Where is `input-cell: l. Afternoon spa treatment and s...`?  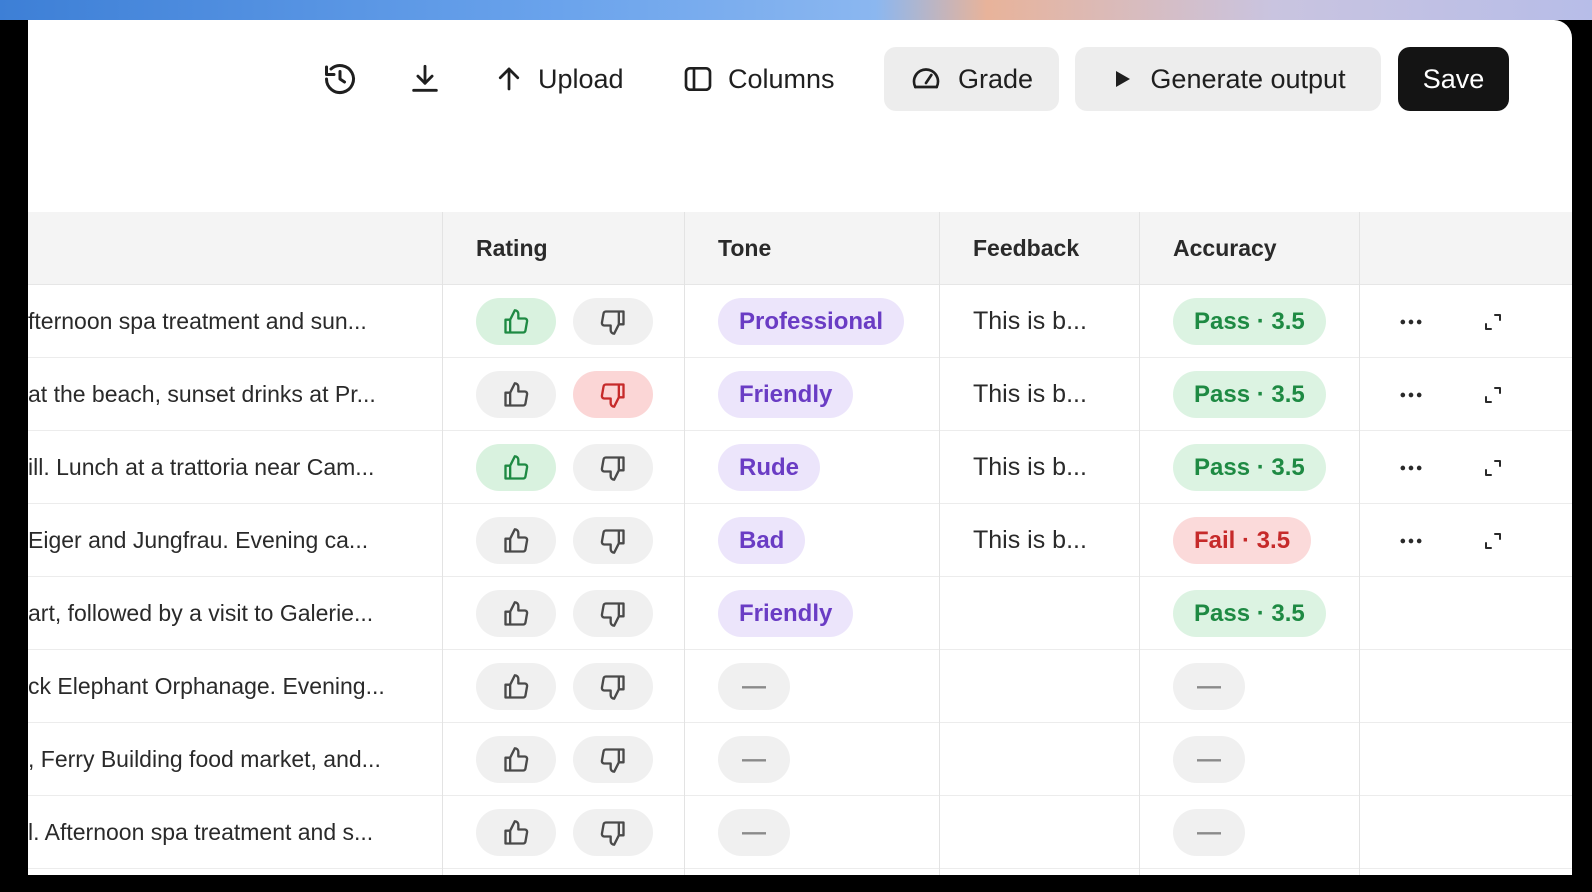 input-cell: l. Afternoon spa treatment and s... is located at coordinates (201, 832).